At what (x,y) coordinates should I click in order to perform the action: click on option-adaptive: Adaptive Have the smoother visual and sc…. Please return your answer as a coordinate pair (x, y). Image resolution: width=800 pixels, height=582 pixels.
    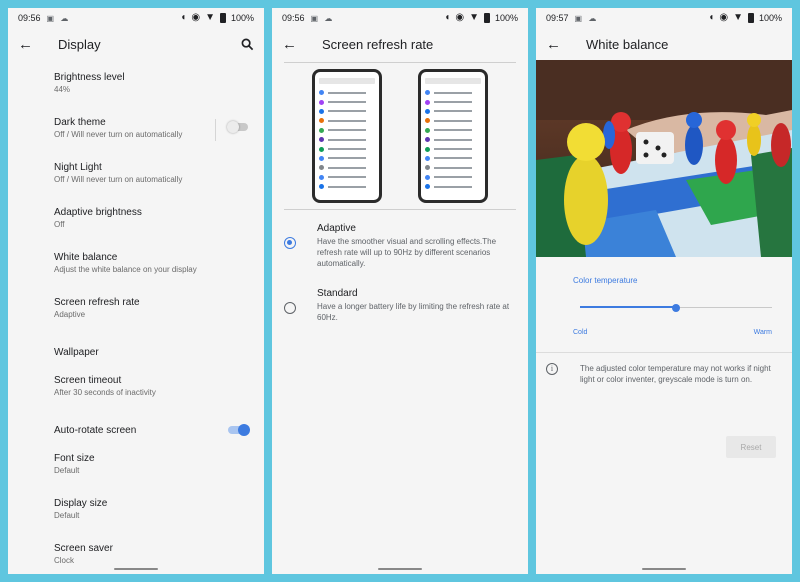
    Looking at the image, I should click on (400, 245).